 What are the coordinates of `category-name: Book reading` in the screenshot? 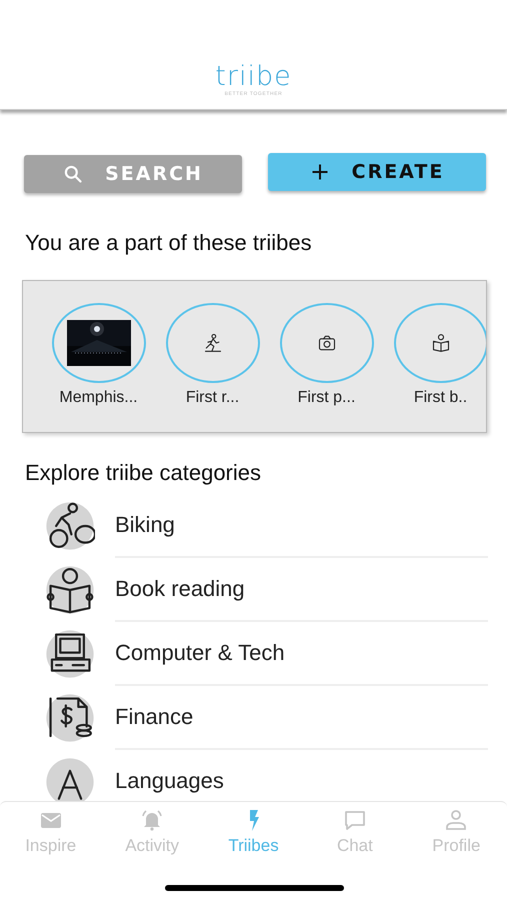 It's located at (180, 589).